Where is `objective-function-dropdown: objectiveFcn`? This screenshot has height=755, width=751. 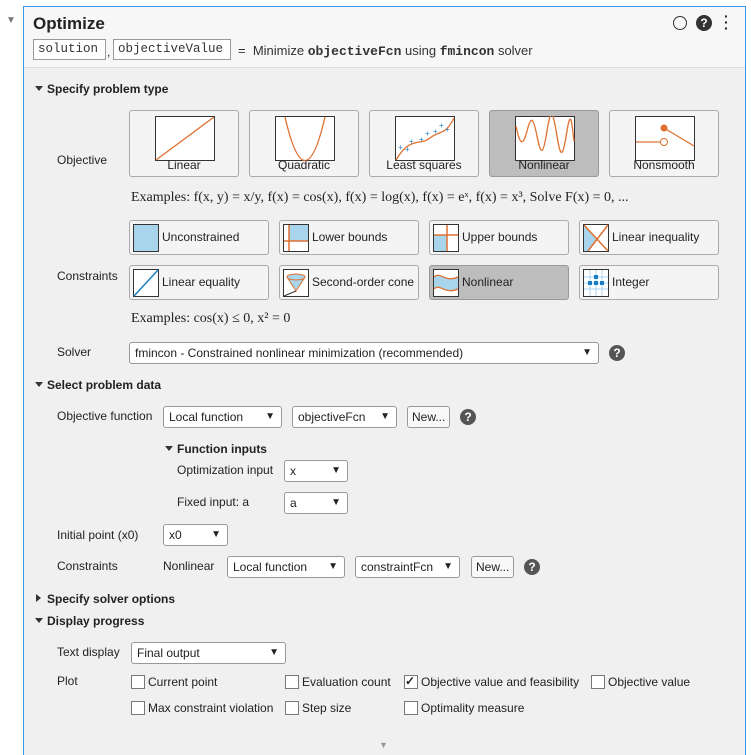
objective-function-dropdown: objectiveFcn is located at coordinates (344, 417).